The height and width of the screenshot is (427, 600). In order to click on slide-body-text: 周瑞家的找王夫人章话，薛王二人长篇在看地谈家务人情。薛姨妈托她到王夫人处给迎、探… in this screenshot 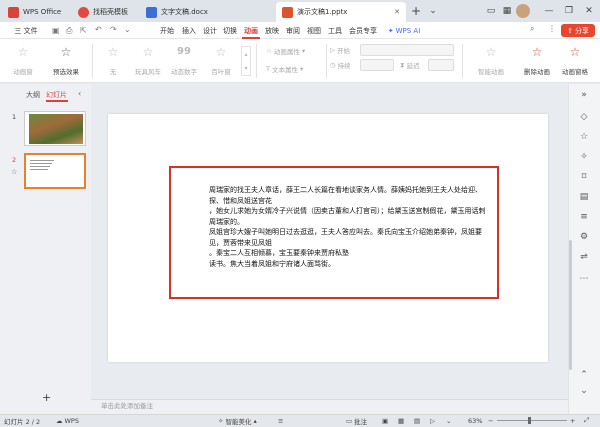, I will do `click(348, 227)`.